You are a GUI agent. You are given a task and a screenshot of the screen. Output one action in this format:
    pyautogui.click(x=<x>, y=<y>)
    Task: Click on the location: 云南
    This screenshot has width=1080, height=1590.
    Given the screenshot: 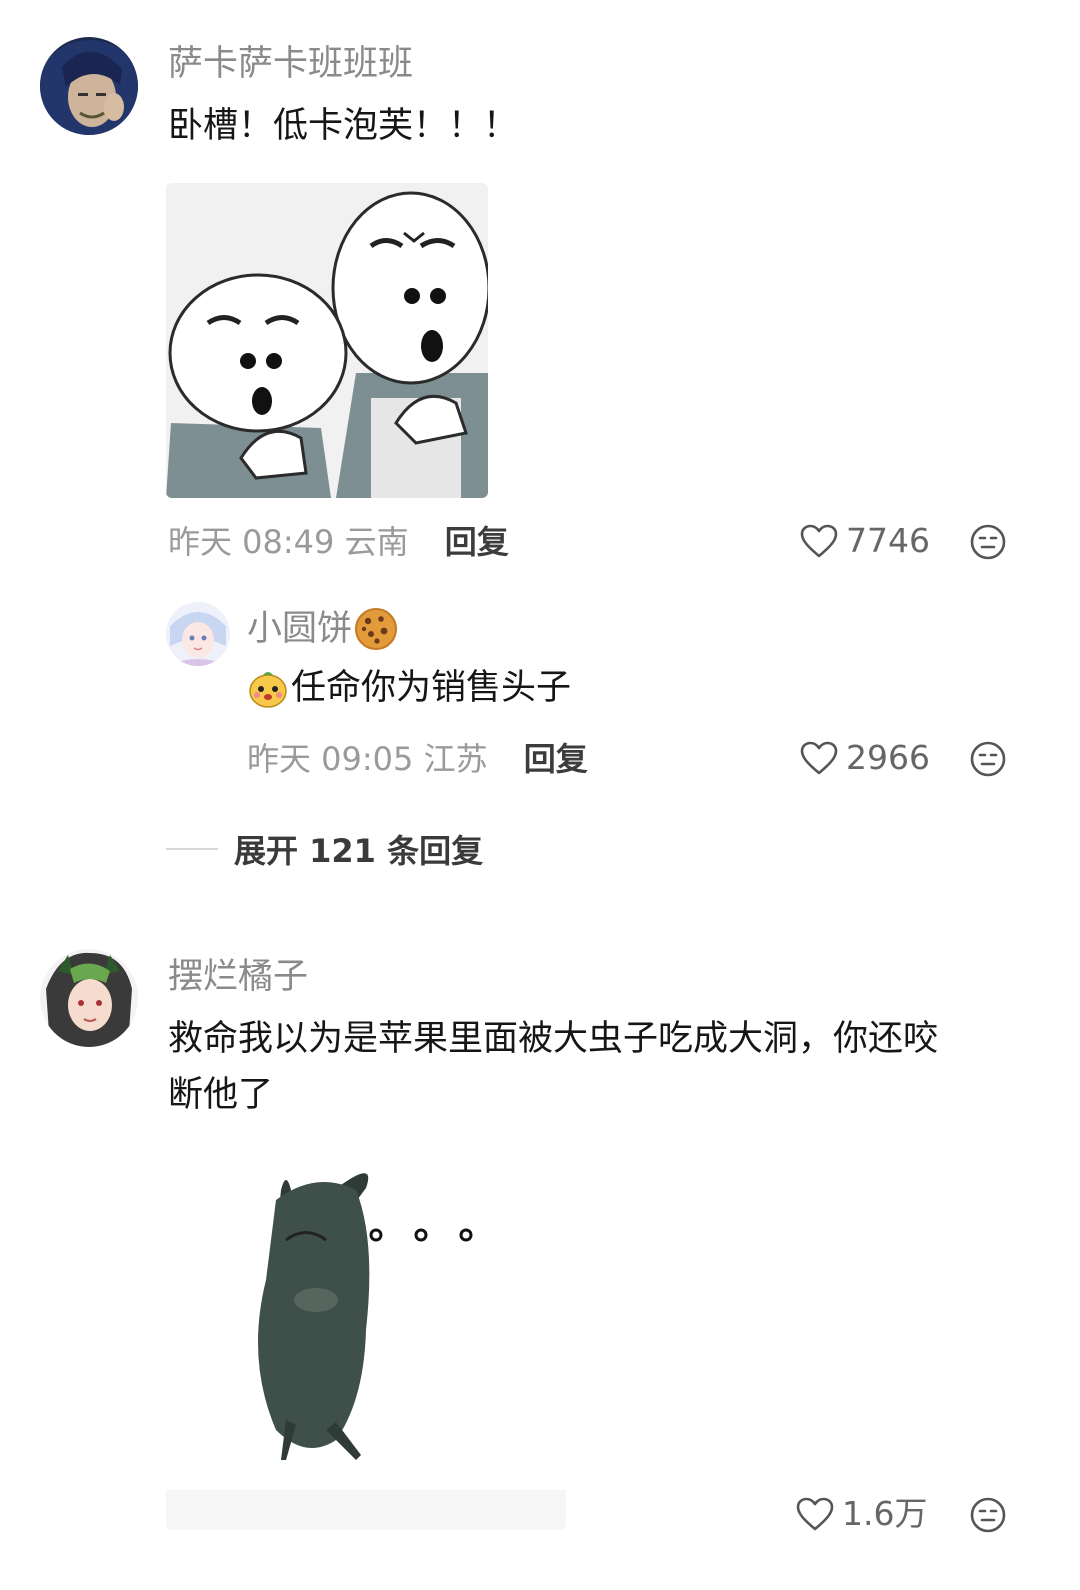 What is the action you would take?
    pyautogui.click(x=376, y=542)
    